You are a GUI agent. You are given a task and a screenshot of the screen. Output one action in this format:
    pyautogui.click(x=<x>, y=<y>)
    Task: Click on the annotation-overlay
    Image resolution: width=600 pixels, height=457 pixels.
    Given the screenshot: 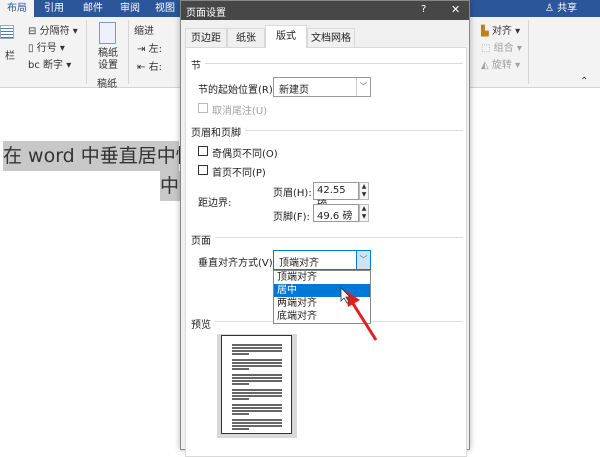 What is the action you would take?
    pyautogui.click(x=359, y=314)
    